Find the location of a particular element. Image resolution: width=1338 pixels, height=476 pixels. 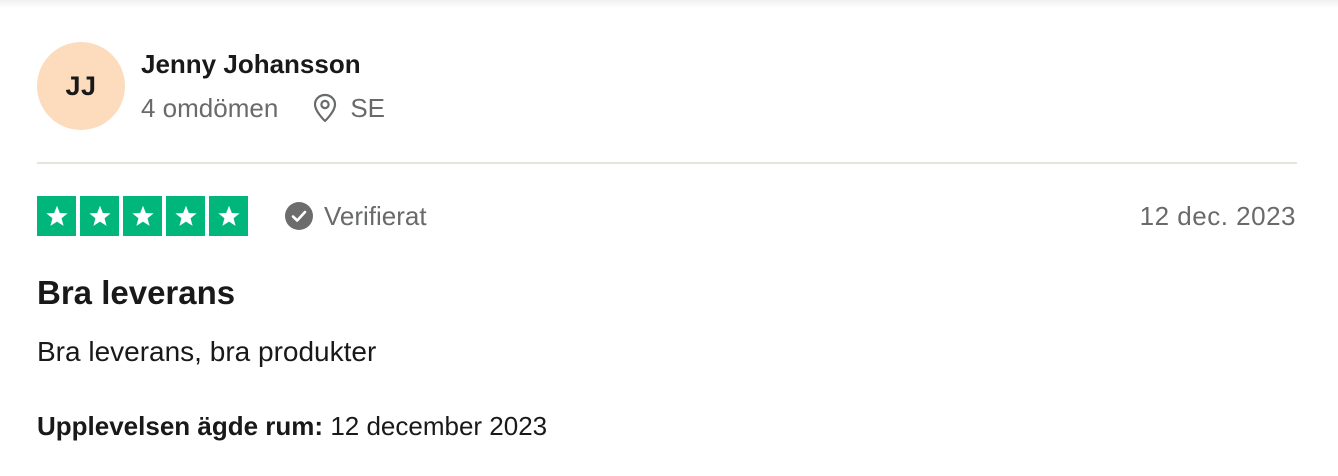

review-count: 4 omdömen is located at coordinates (210, 108).